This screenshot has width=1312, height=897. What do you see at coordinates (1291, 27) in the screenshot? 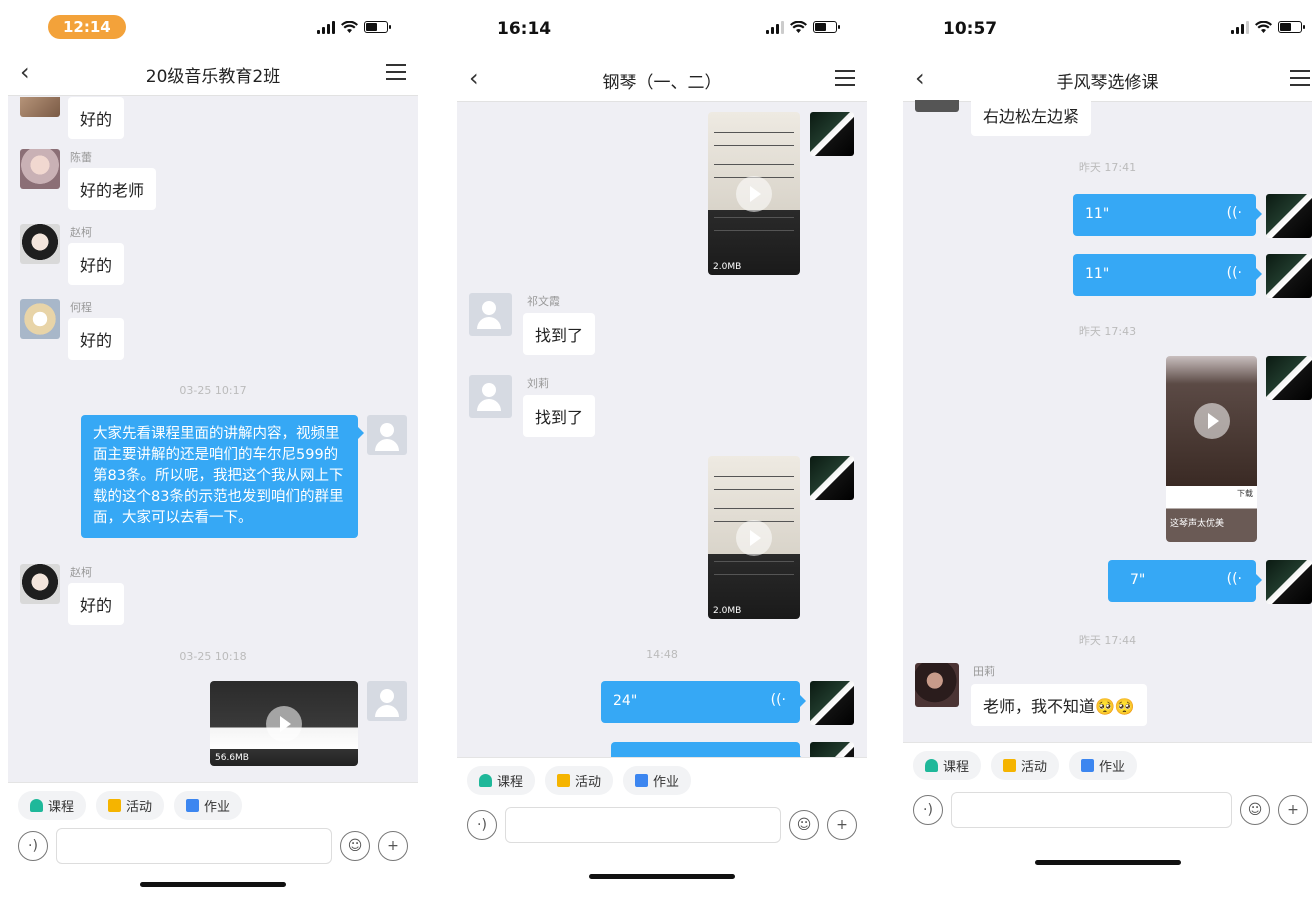
I see `battery-icon` at bounding box center [1291, 27].